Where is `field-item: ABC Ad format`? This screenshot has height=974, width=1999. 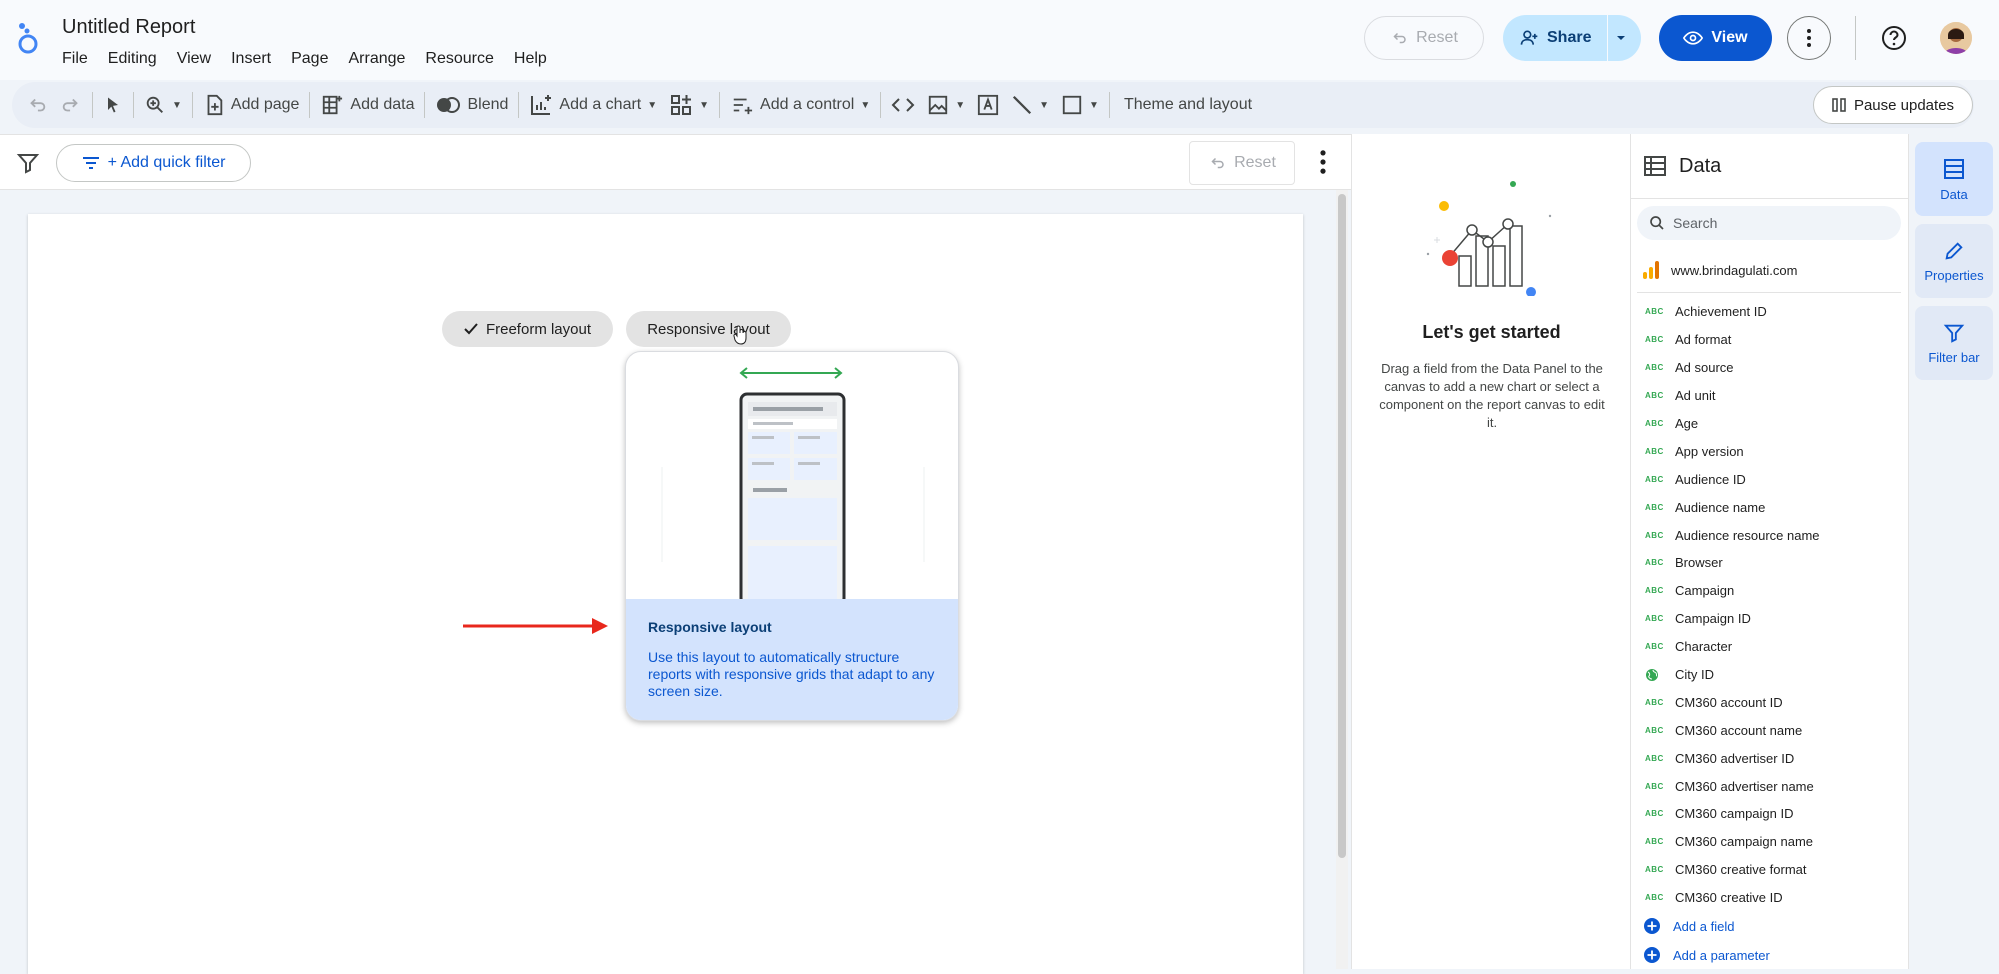 field-item: ABC Ad format is located at coordinates (1770, 340).